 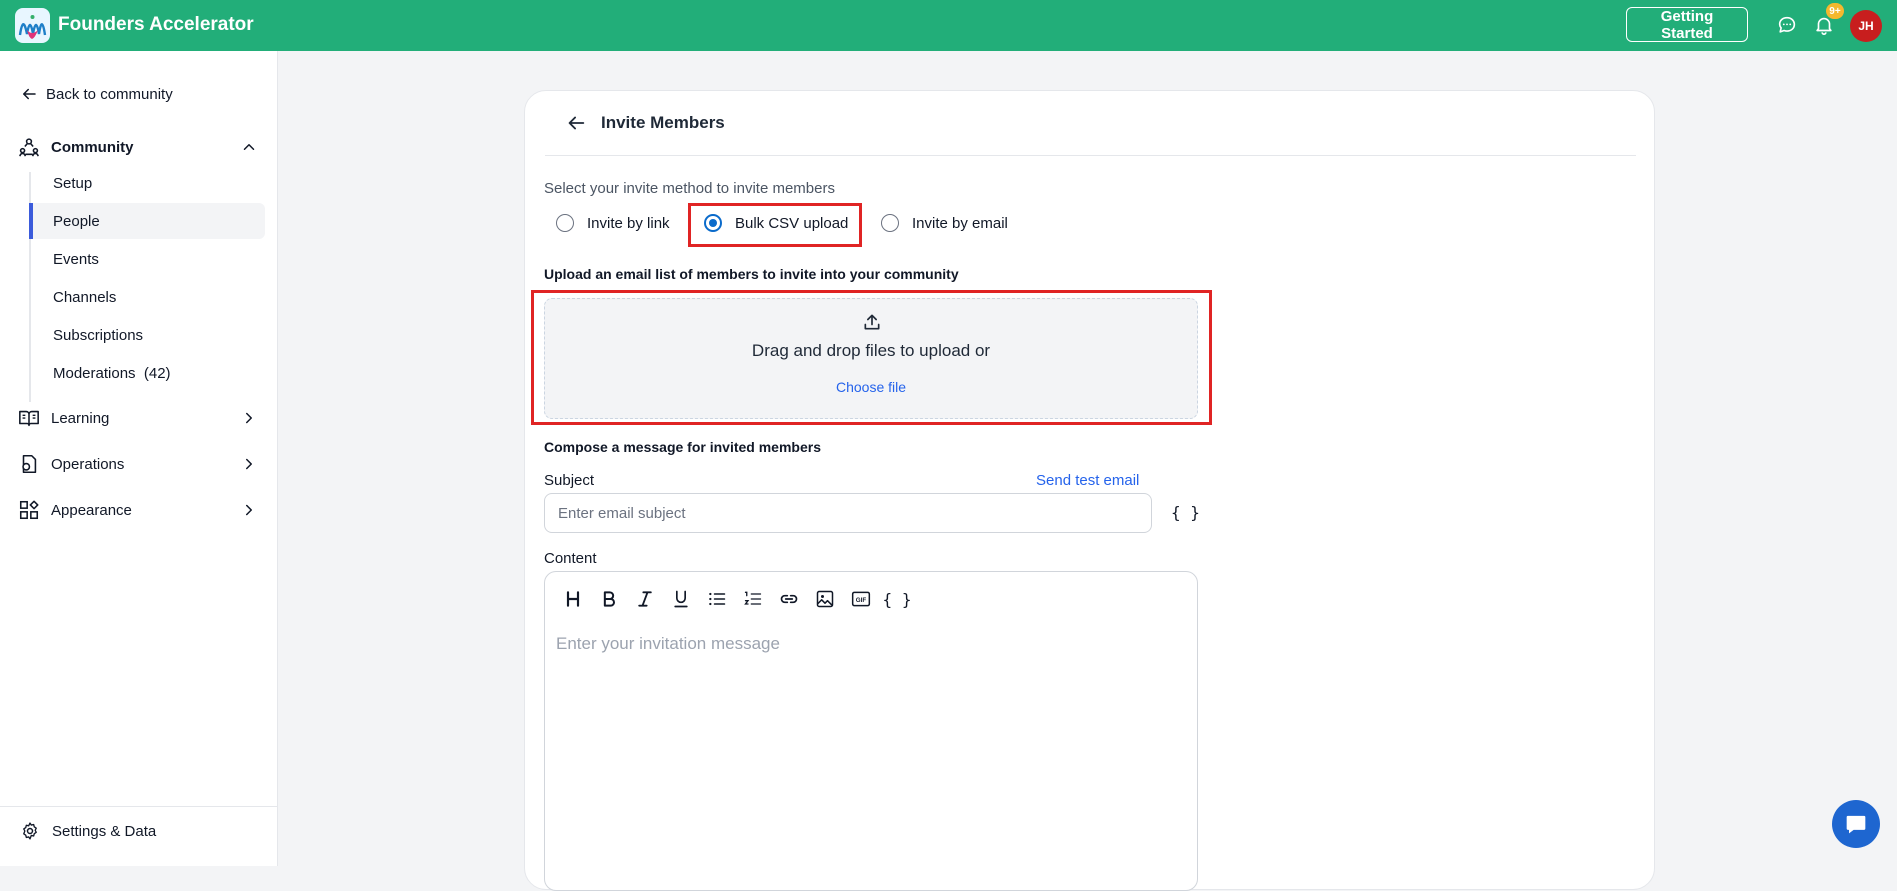 I want to click on editor-toolbar: GIF { }, so click(x=735, y=599).